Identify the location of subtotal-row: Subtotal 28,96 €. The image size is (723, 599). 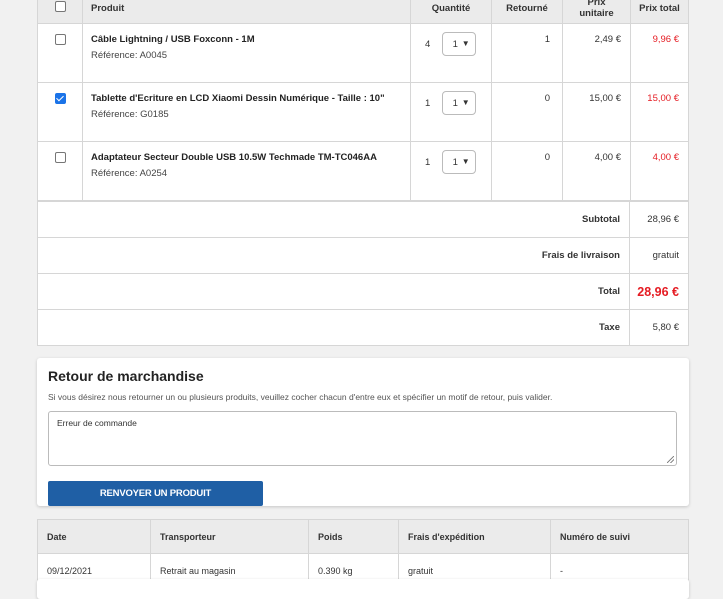
(363, 219).